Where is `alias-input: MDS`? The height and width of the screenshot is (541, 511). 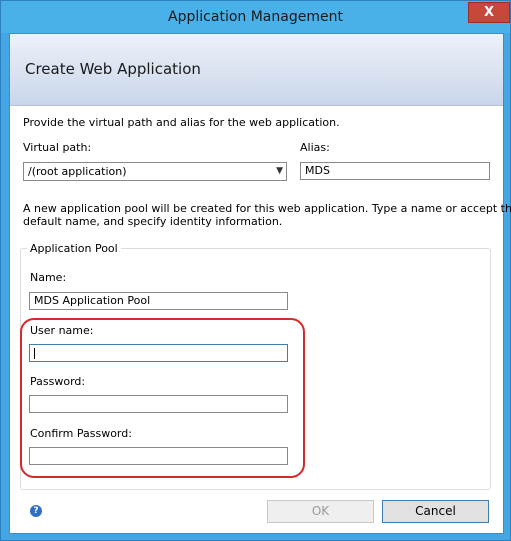
alias-input: MDS is located at coordinates (395, 171).